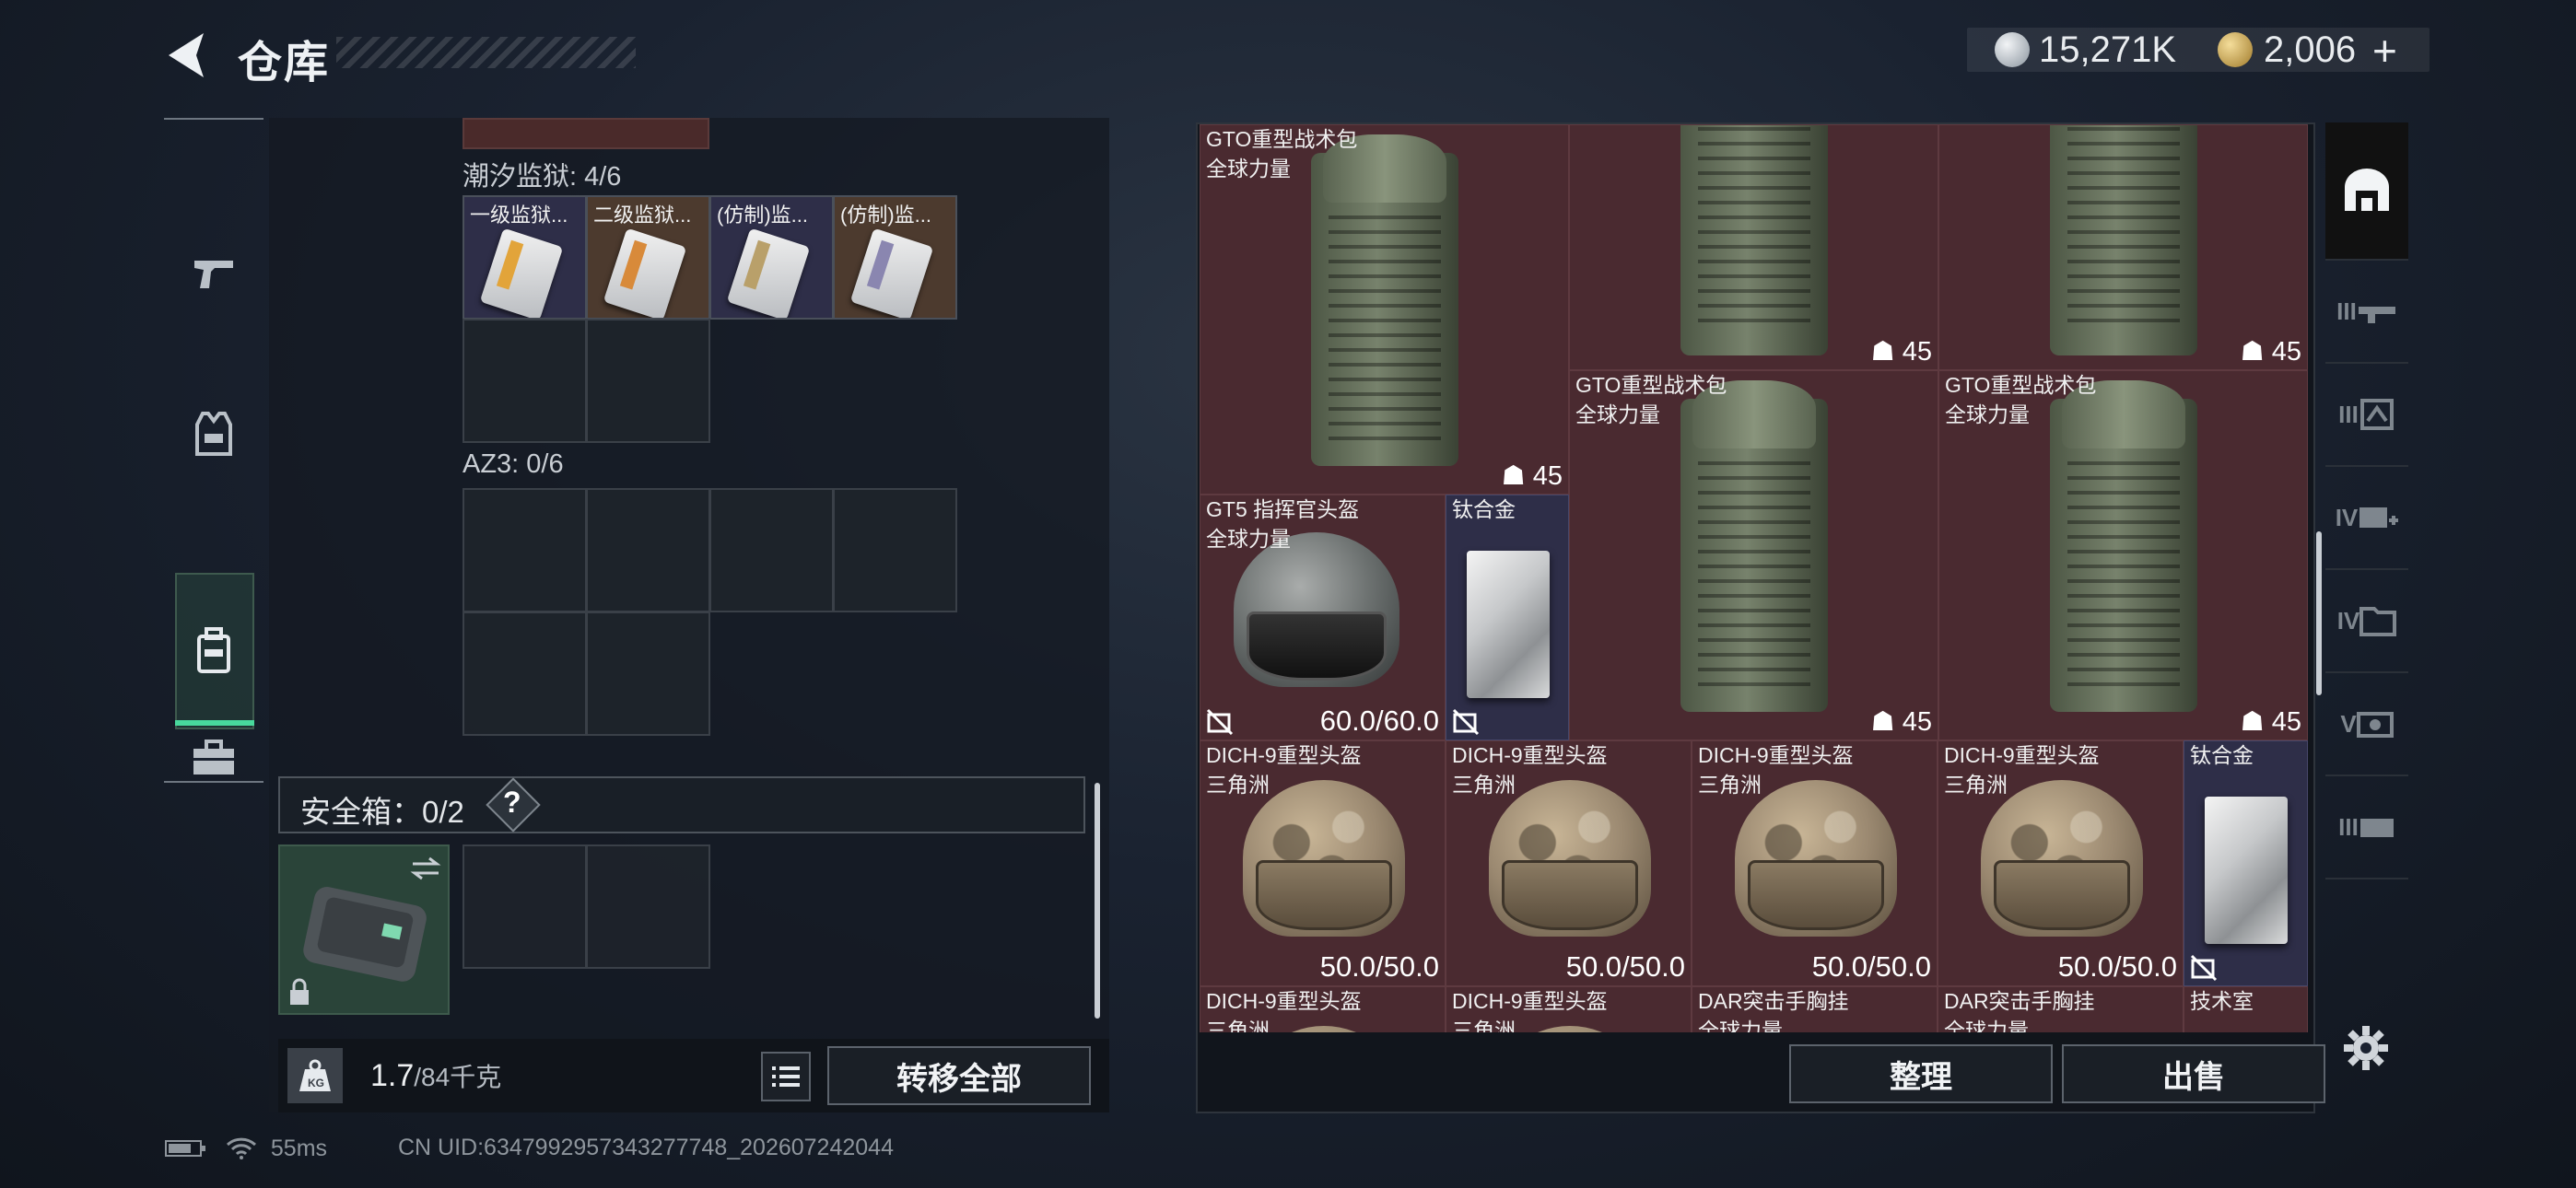  Describe the element at coordinates (2235, 49) in the screenshot. I see `gold-coin-icon` at that location.